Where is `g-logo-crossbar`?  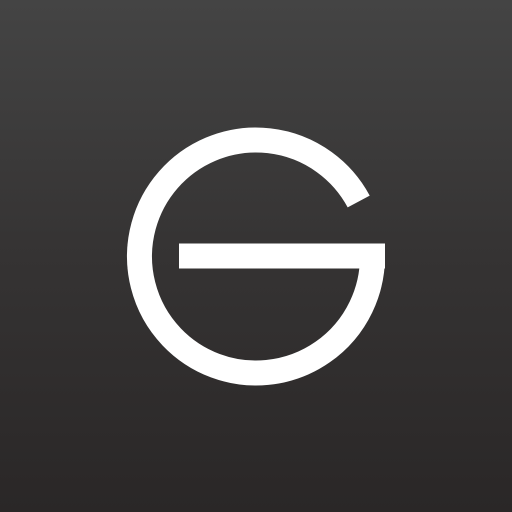
g-logo-crossbar is located at coordinates (282, 256).